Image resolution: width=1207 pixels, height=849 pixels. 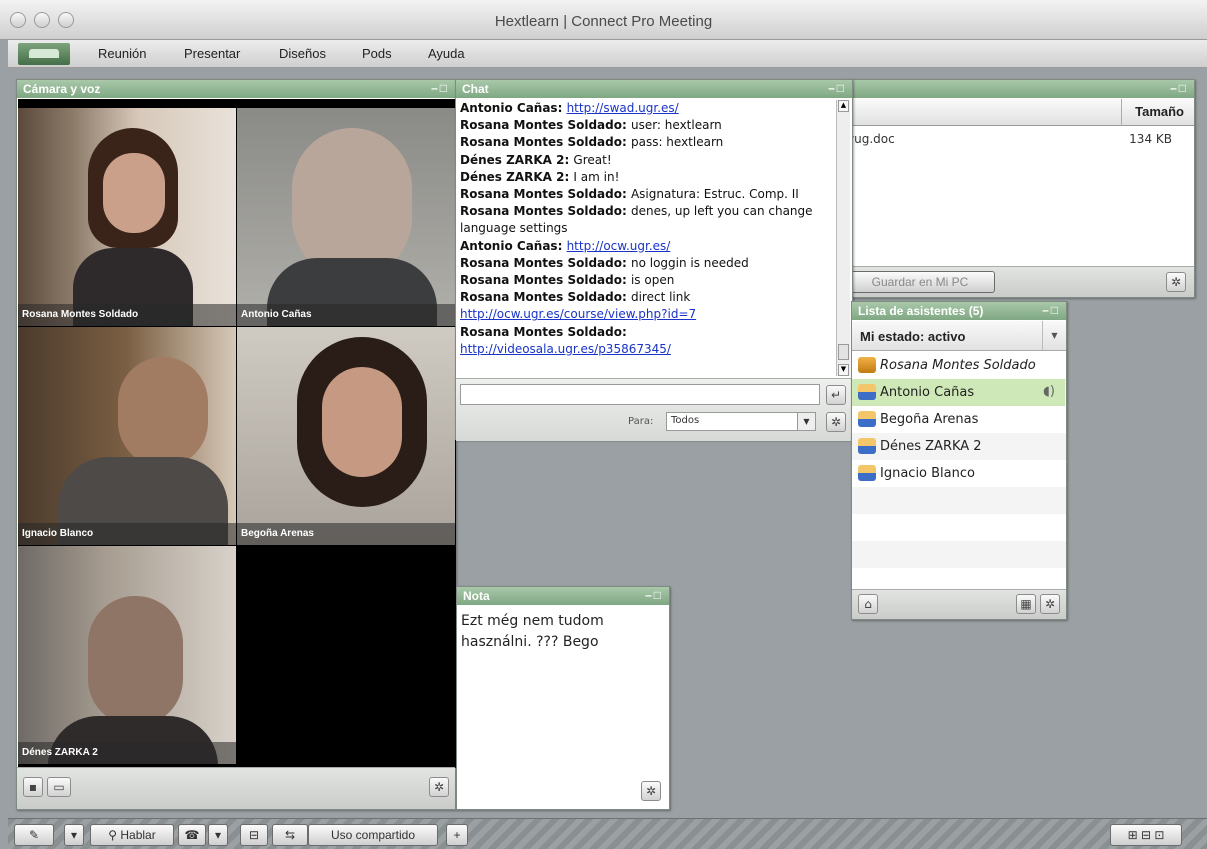 What do you see at coordinates (346, 436) in the screenshot?
I see `video-tile: Begoña Arenas` at bounding box center [346, 436].